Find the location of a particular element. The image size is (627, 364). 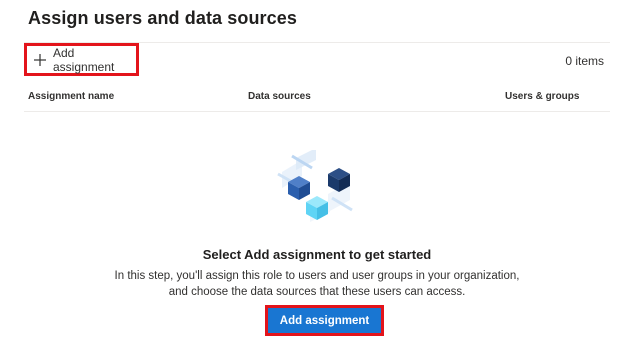

add-assignment-command-label: Add assignment is located at coordinates (84, 59).